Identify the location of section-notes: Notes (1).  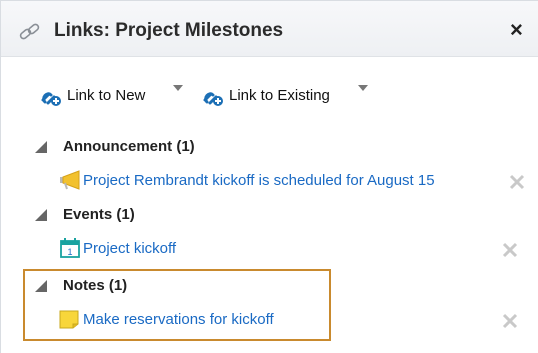
(135, 287).